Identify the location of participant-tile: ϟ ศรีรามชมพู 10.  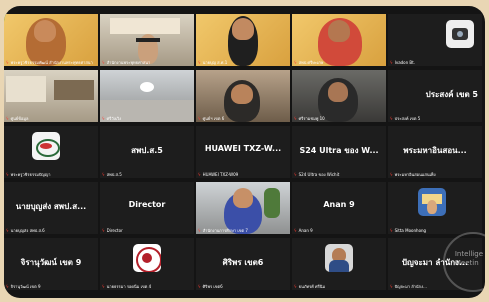
(339, 96).